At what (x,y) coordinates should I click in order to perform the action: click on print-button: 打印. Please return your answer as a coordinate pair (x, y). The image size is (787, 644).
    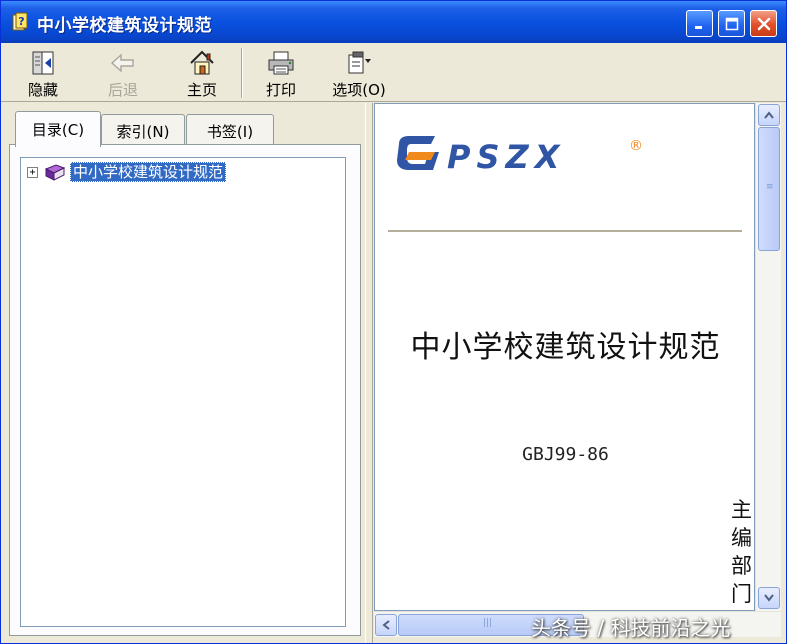
    Looking at the image, I should click on (281, 73).